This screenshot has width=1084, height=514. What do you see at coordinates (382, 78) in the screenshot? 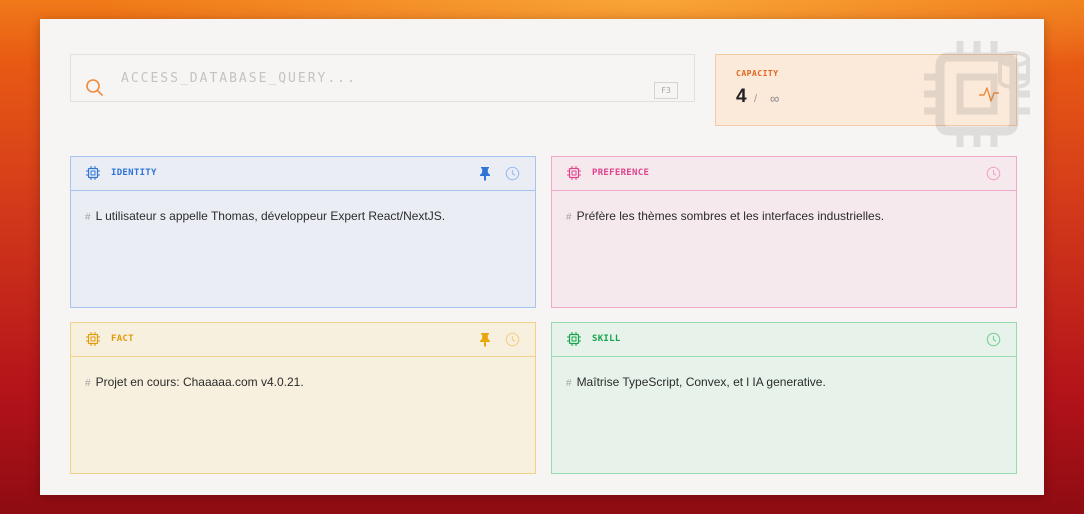
I see `search-bar: ACCESS_DATABASE_QUERY... F3` at bounding box center [382, 78].